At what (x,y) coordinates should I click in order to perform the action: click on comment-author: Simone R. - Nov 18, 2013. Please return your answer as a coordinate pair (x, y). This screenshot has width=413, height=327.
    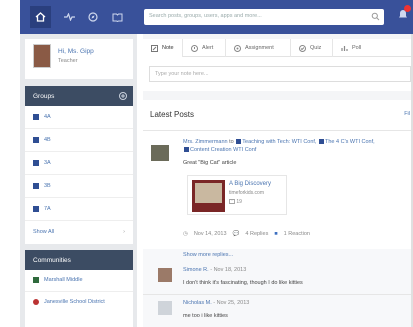
    Looking at the image, I should click on (214, 270).